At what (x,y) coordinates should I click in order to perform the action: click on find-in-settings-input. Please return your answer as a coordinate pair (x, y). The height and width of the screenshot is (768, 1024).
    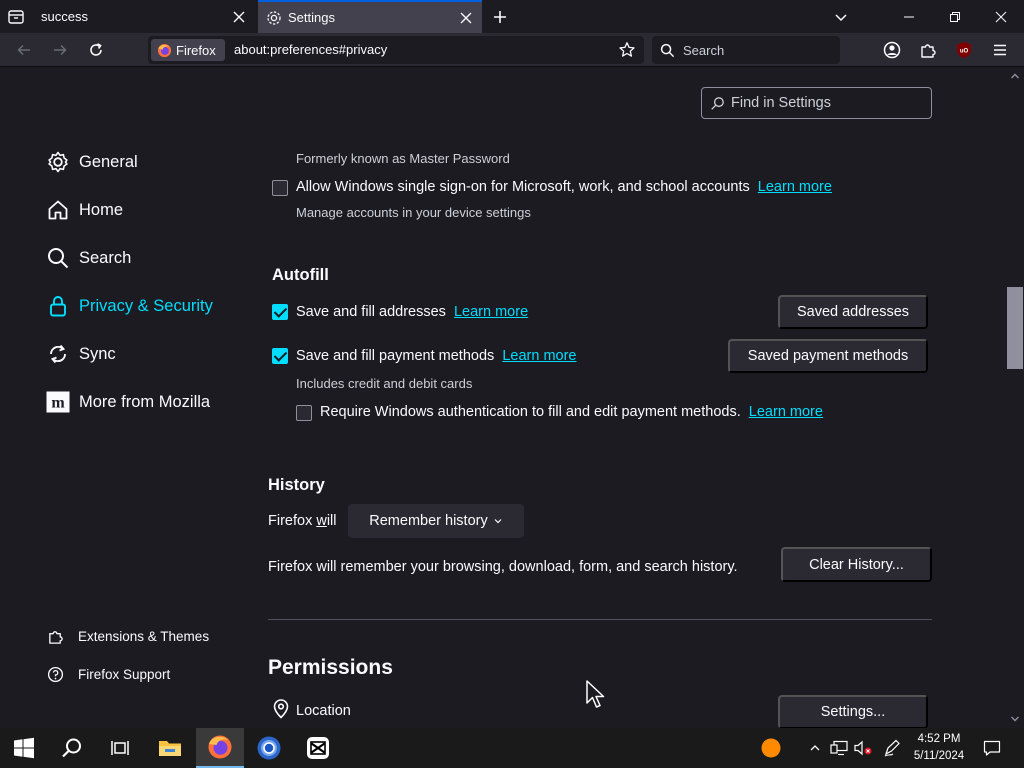
    Looking at the image, I should click on (826, 103).